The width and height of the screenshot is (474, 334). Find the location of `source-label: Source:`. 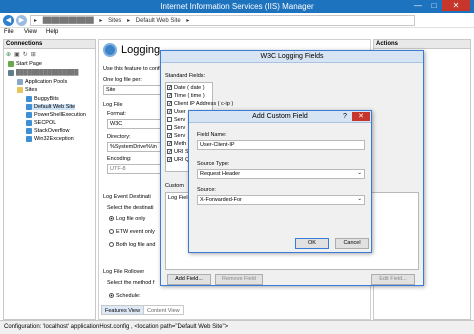

source-label: Source: is located at coordinates (206, 190).